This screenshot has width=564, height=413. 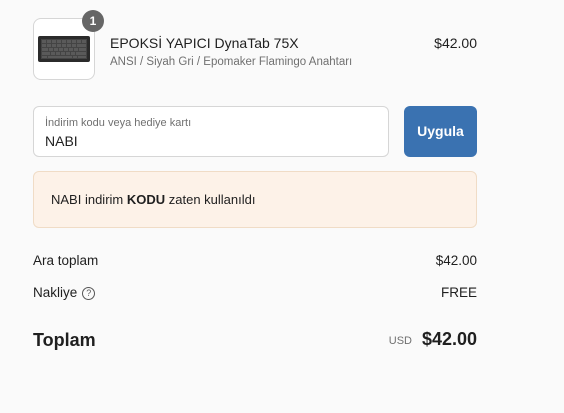 I want to click on product-title: EPOKSİ YAPICI DynaTab 75X, so click(x=204, y=43).